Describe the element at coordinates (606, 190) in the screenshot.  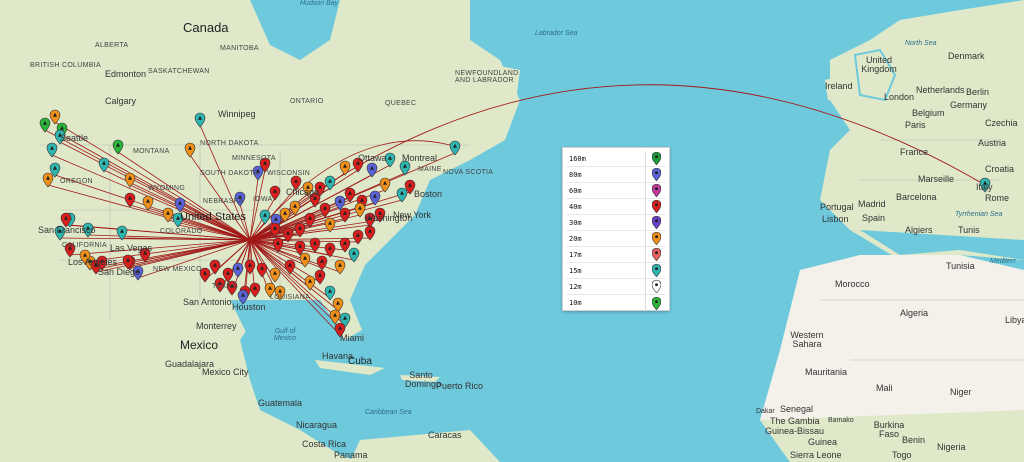
I see `legend-band-label: 60m` at that location.